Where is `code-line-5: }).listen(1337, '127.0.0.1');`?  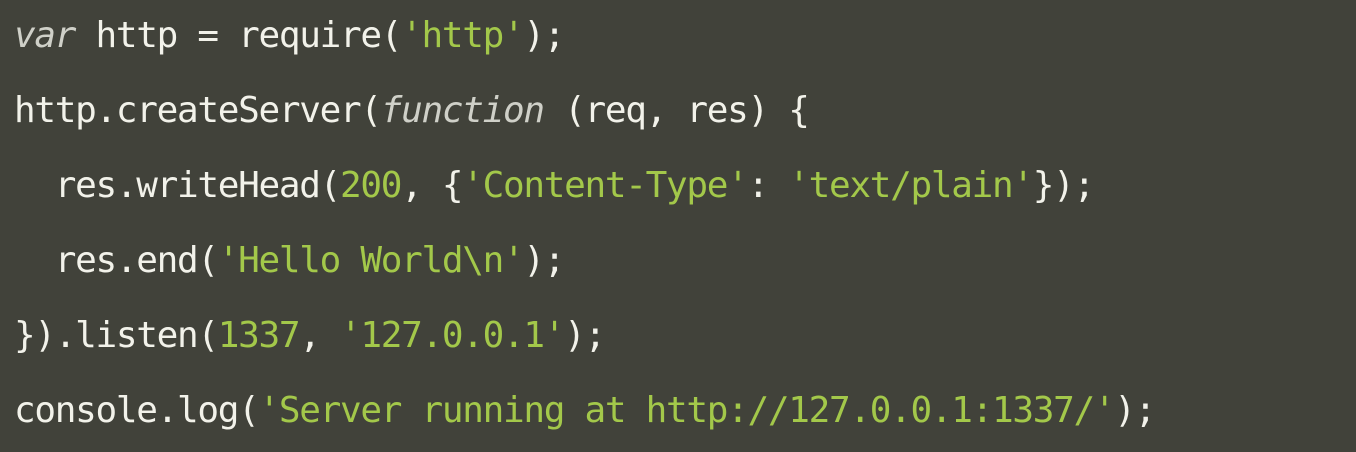
code-line-5: }).listen(1337, '127.0.0.1'); is located at coordinates (310, 336).